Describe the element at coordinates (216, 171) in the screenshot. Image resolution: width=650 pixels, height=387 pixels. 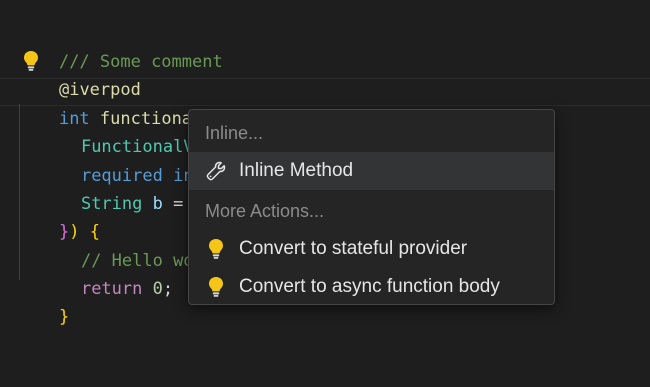
I see `wrench-icon` at that location.